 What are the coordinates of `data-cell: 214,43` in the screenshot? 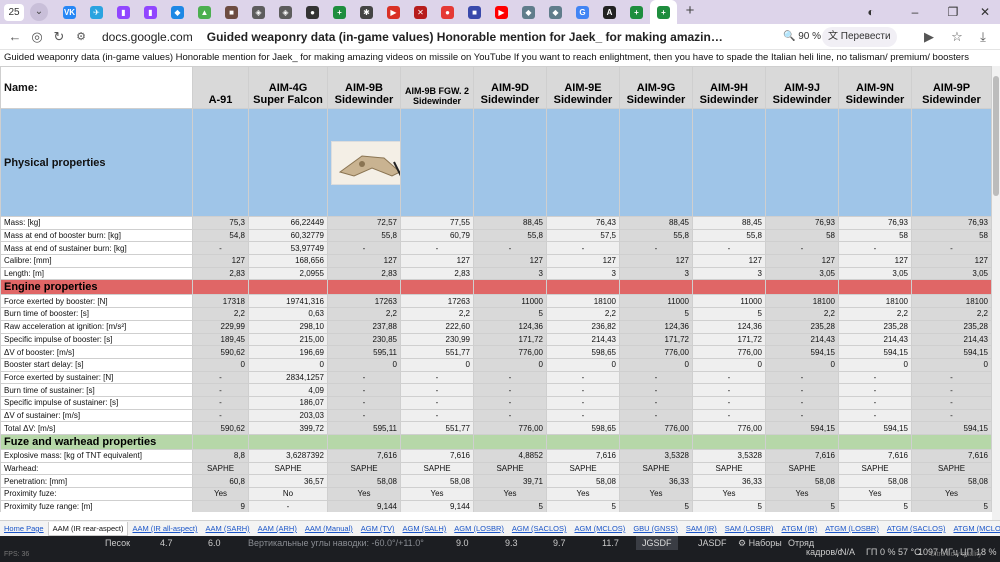 It's located at (583, 339).